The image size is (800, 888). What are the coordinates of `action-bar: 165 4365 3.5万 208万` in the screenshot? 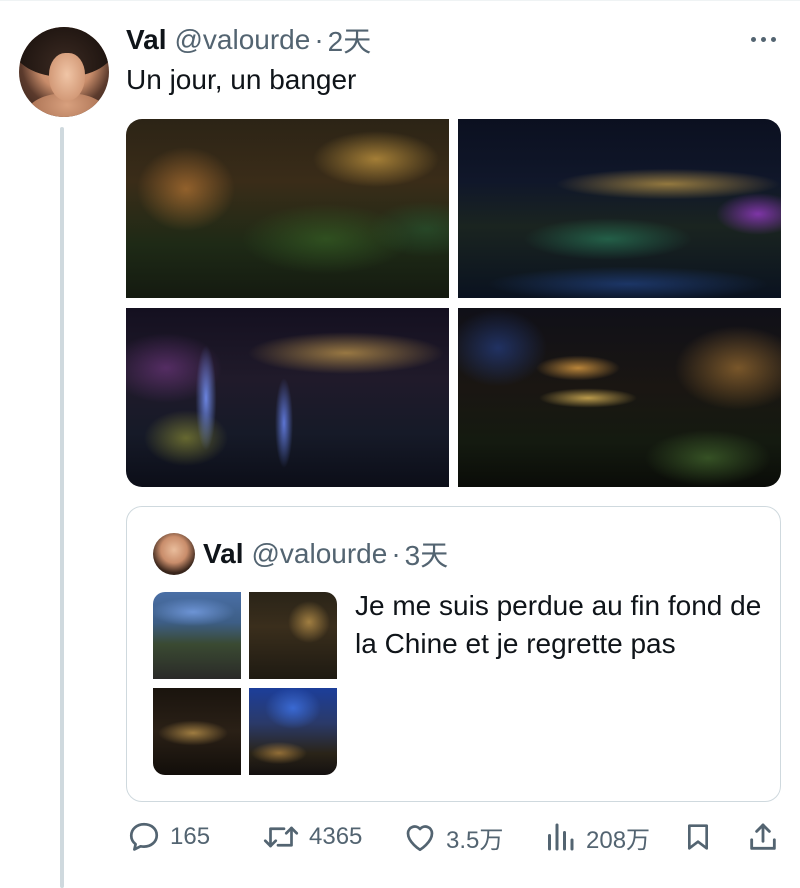 It's located at (453, 837).